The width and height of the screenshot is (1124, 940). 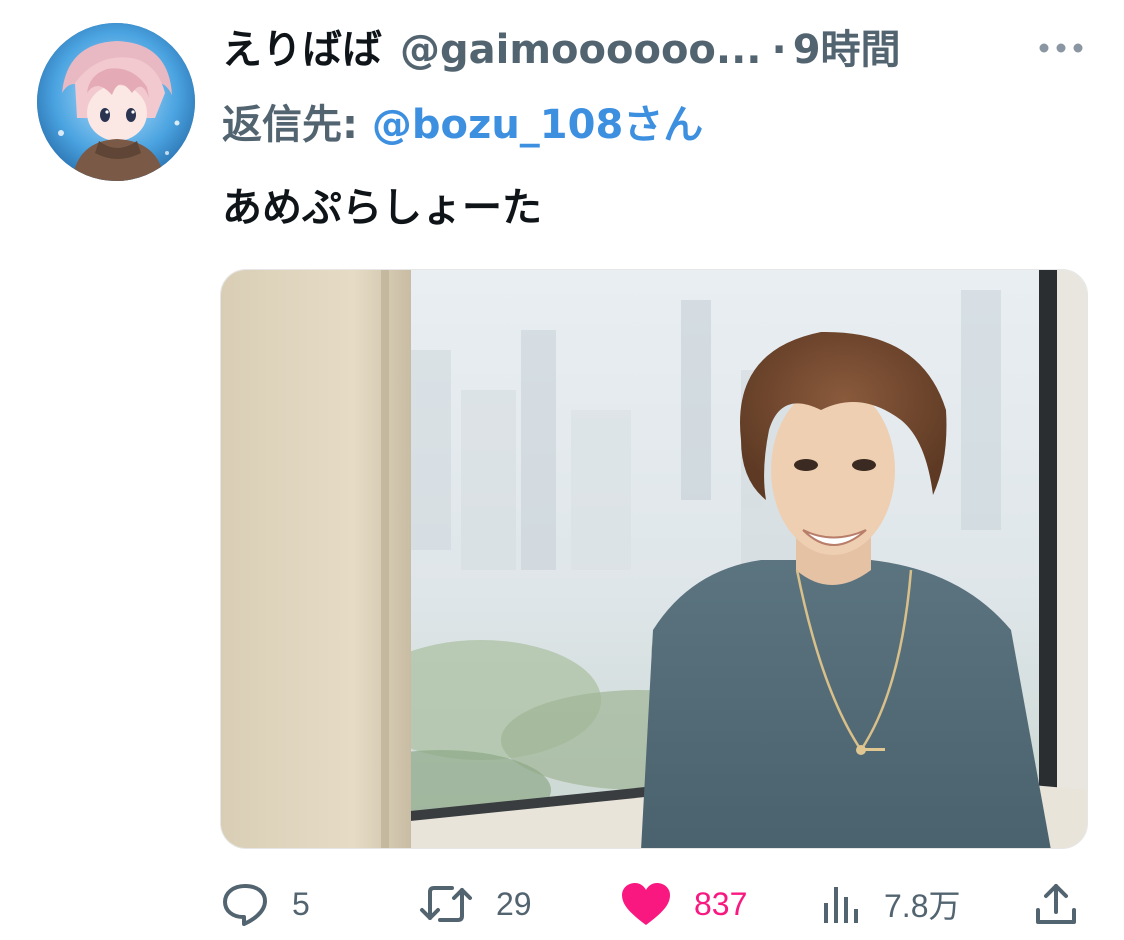 I want to click on share-upload-icon, so click(x=1056, y=904).